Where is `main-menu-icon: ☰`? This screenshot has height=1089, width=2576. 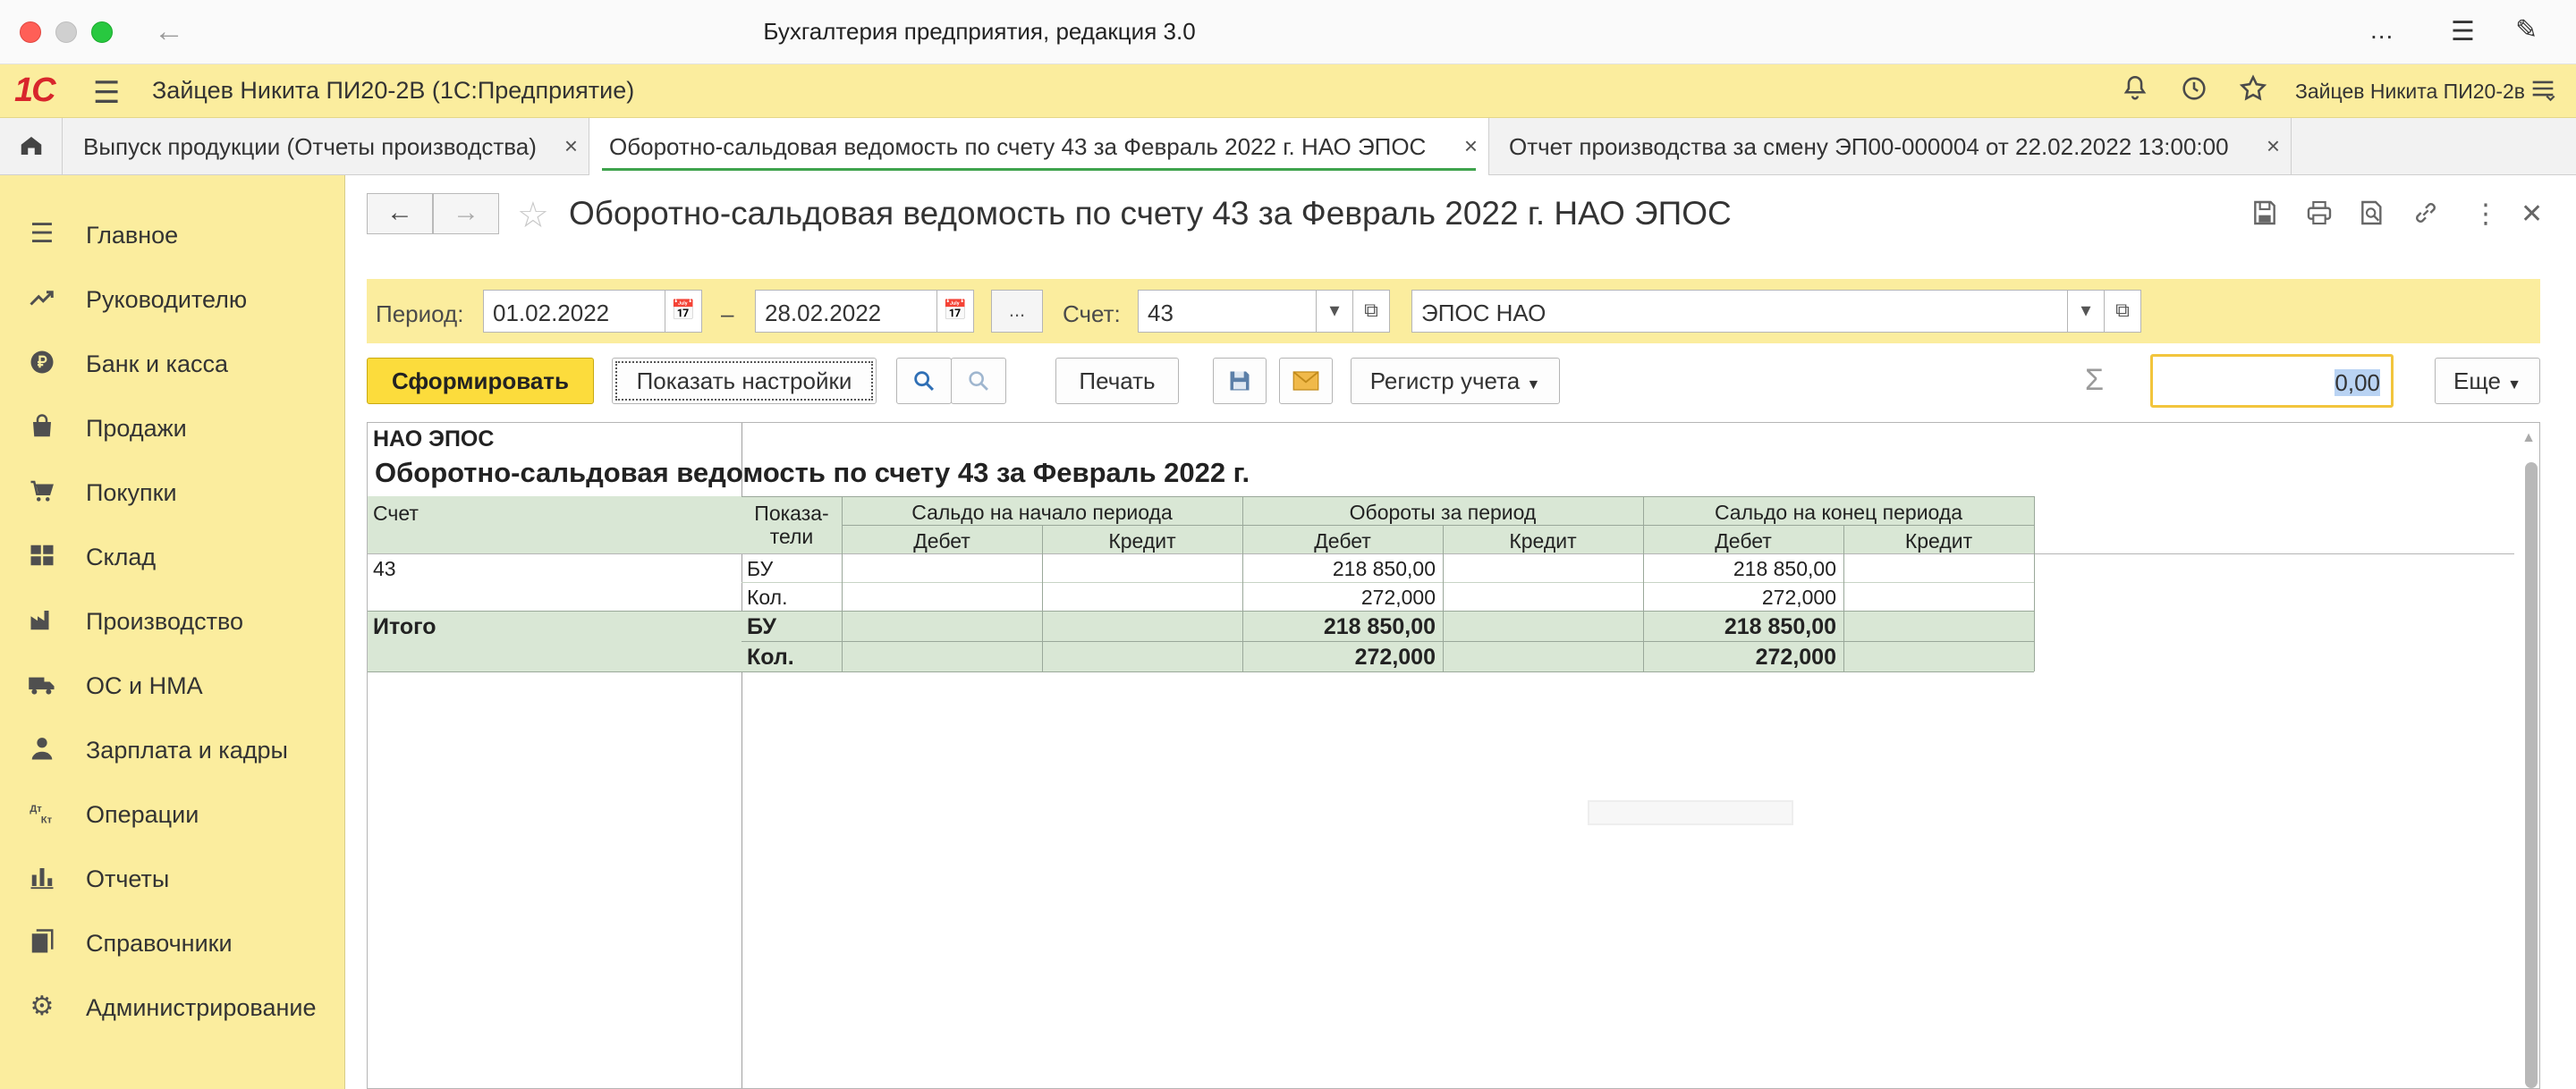 main-menu-icon: ☰ is located at coordinates (106, 93).